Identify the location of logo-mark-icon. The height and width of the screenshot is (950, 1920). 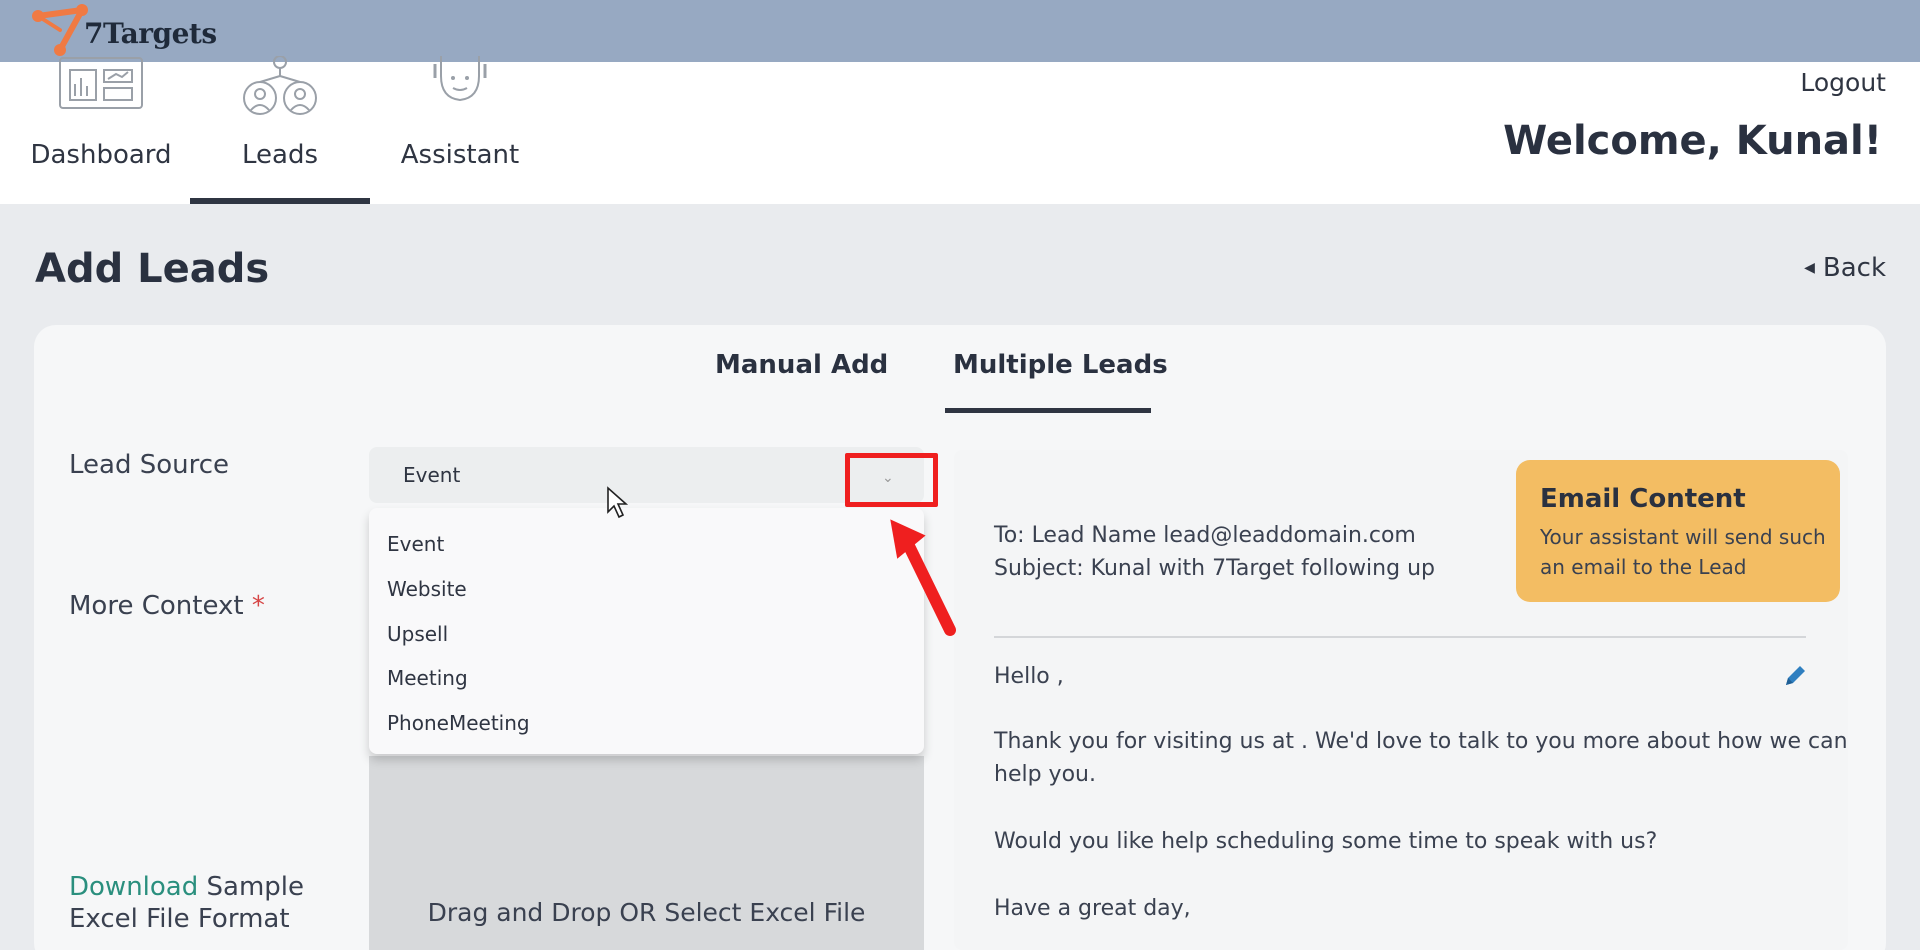
(60, 30).